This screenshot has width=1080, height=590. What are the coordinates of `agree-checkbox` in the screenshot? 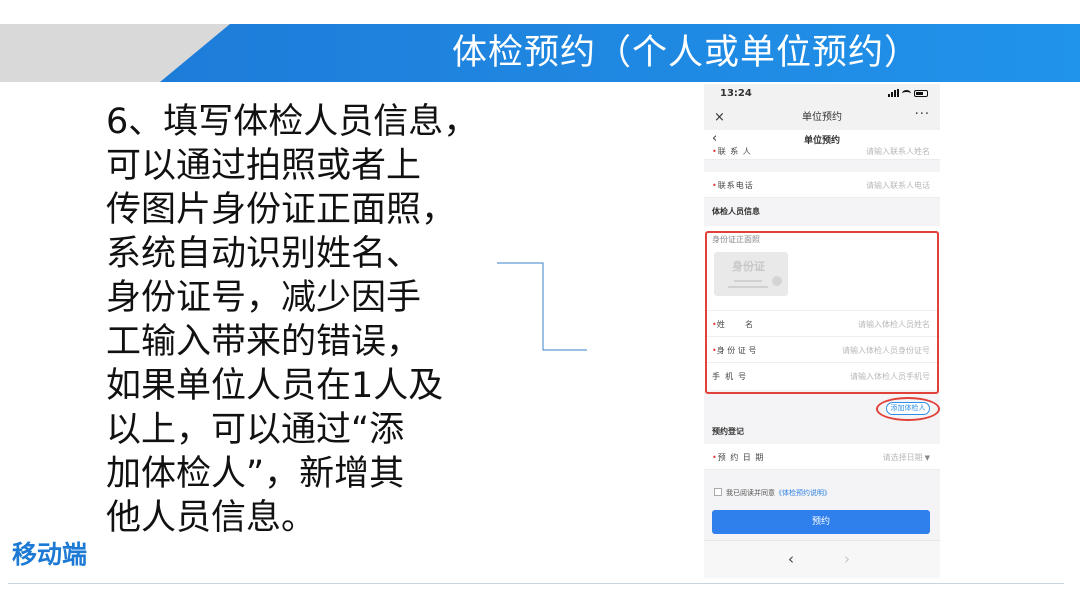 It's located at (718, 492).